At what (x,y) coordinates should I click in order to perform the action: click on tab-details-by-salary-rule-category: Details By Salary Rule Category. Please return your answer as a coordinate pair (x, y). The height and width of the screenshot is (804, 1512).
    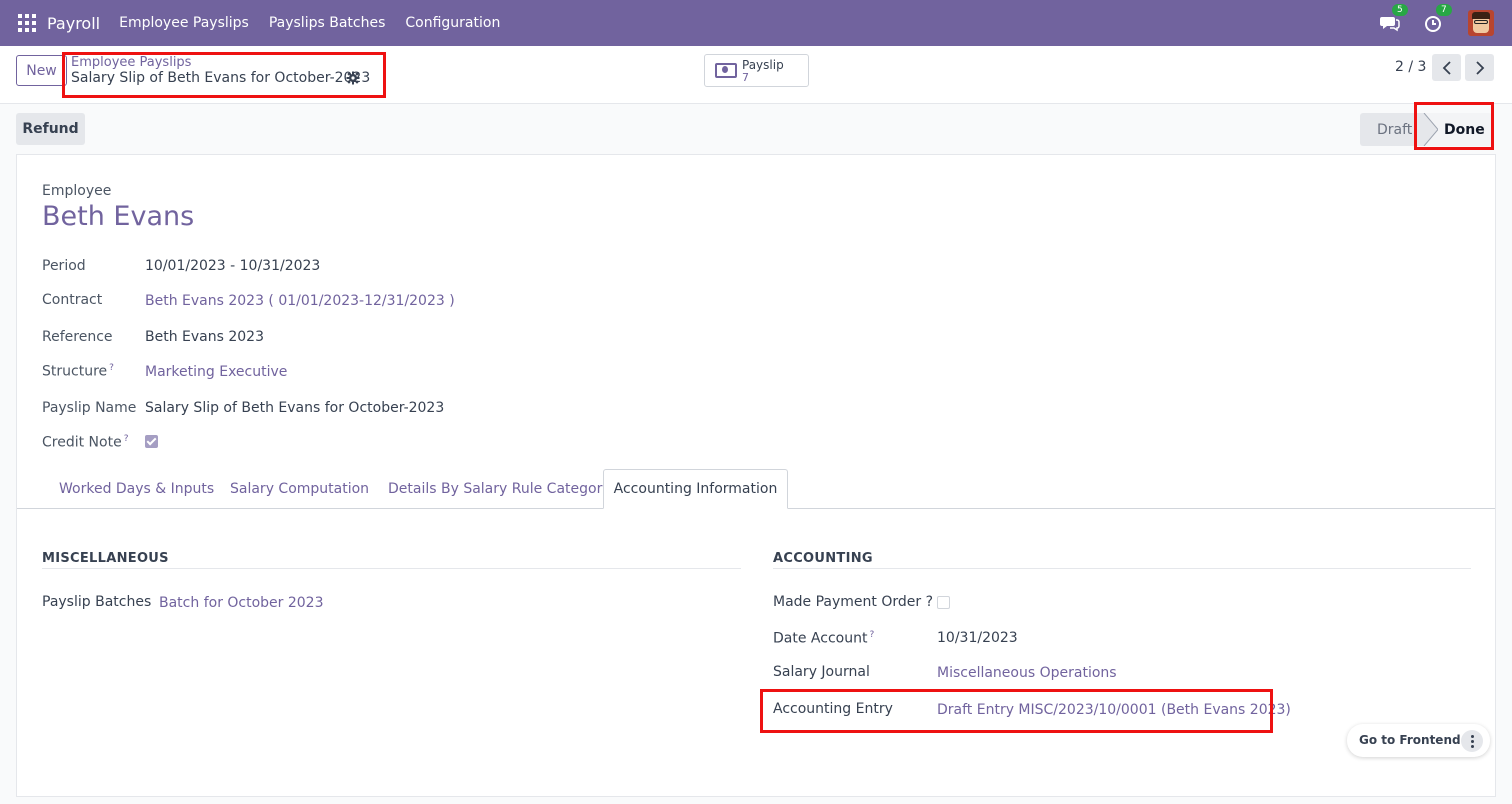
    Looking at the image, I should click on (499, 489).